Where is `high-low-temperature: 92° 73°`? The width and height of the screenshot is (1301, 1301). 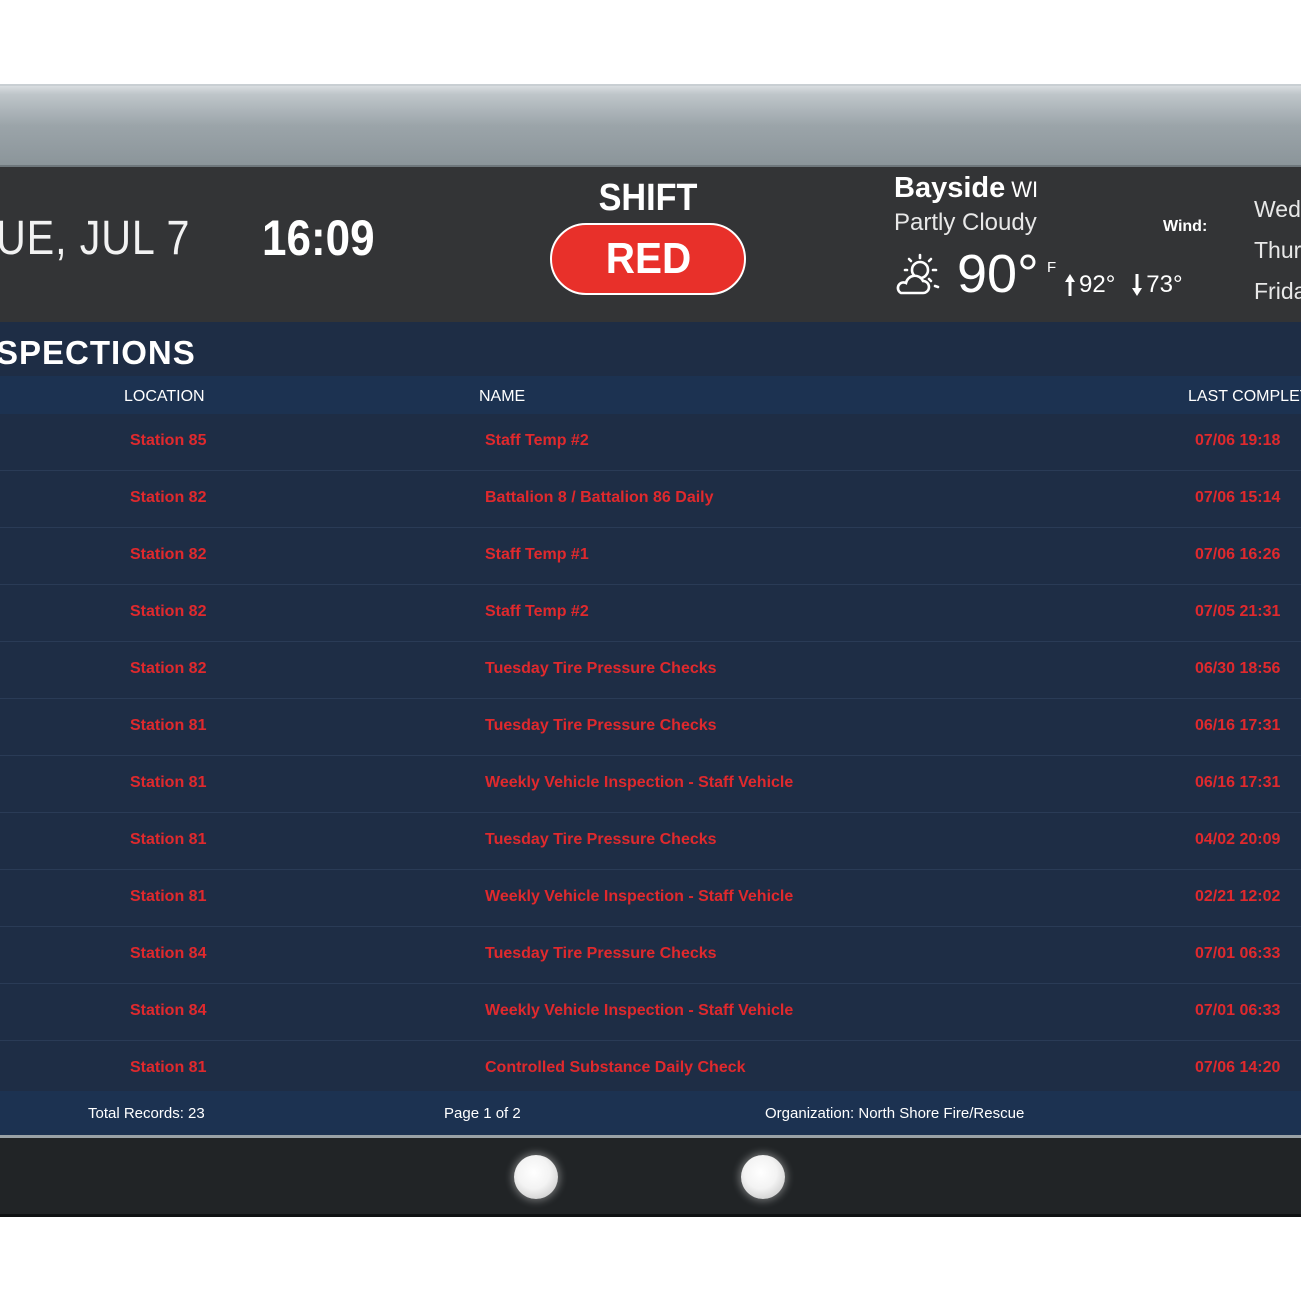 high-low-temperature: 92° 73° is located at coordinates (1123, 285).